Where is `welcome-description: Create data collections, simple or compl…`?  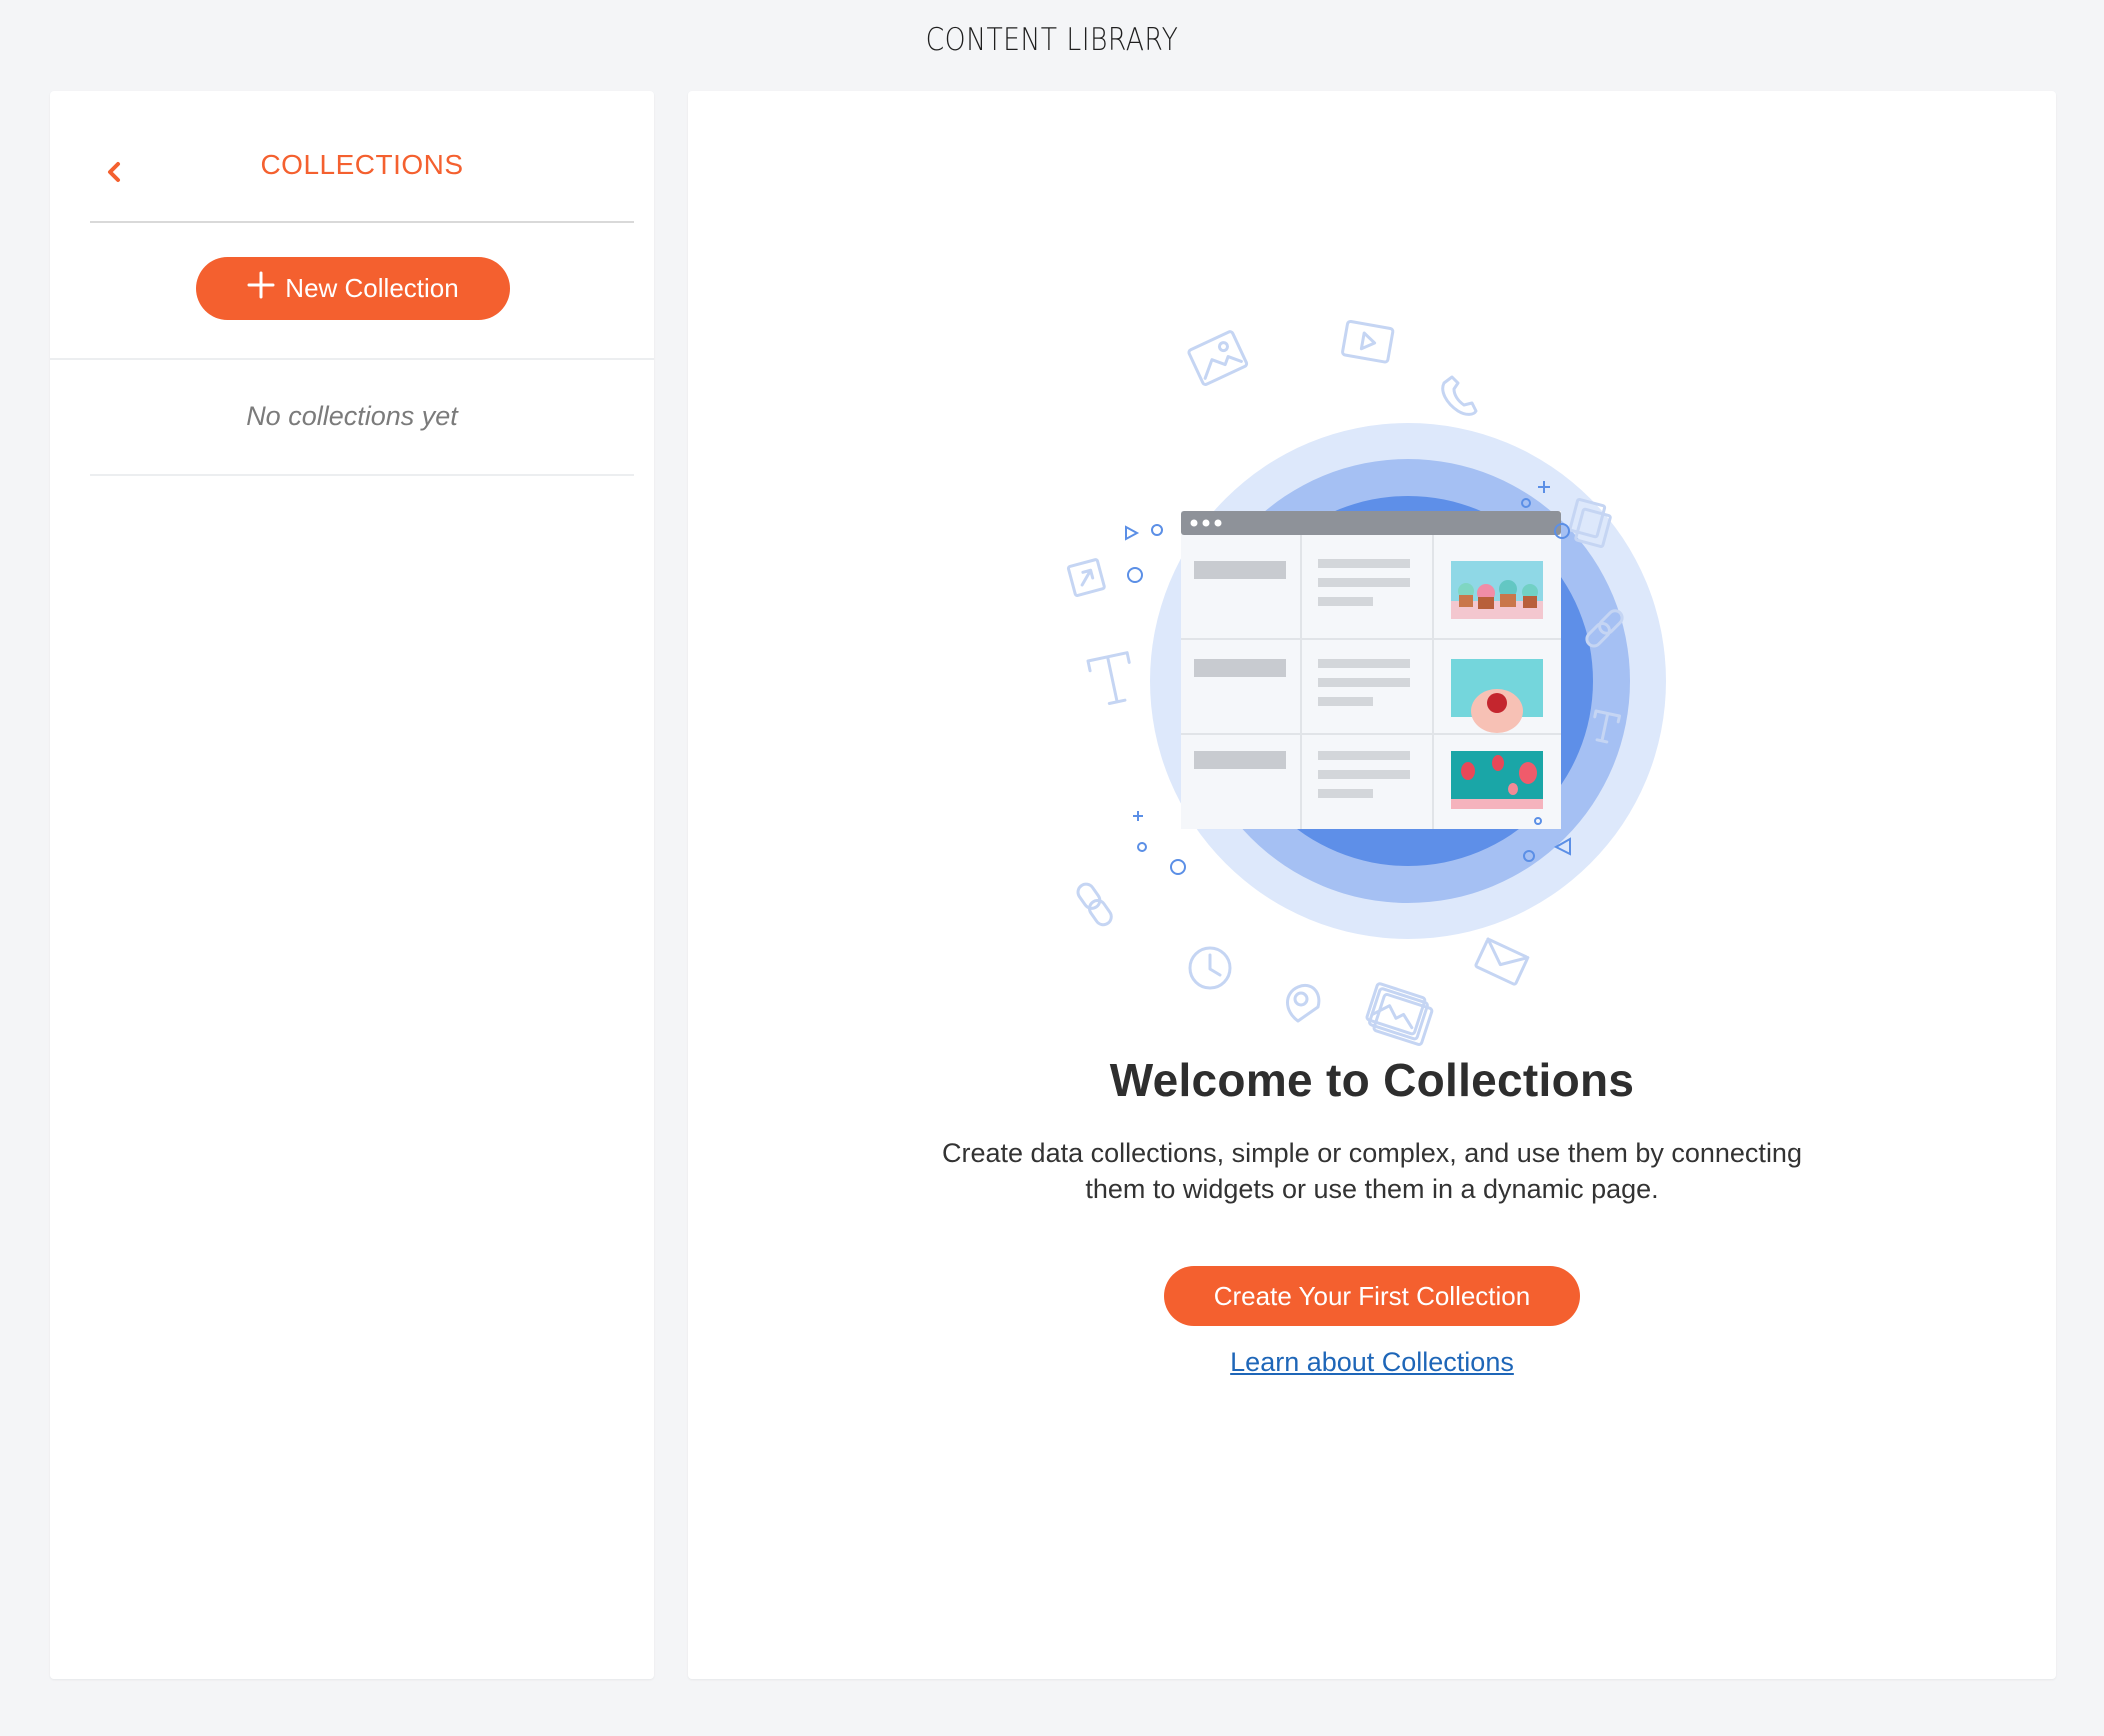 welcome-description: Create data collections, simple or compl… is located at coordinates (1372, 1171).